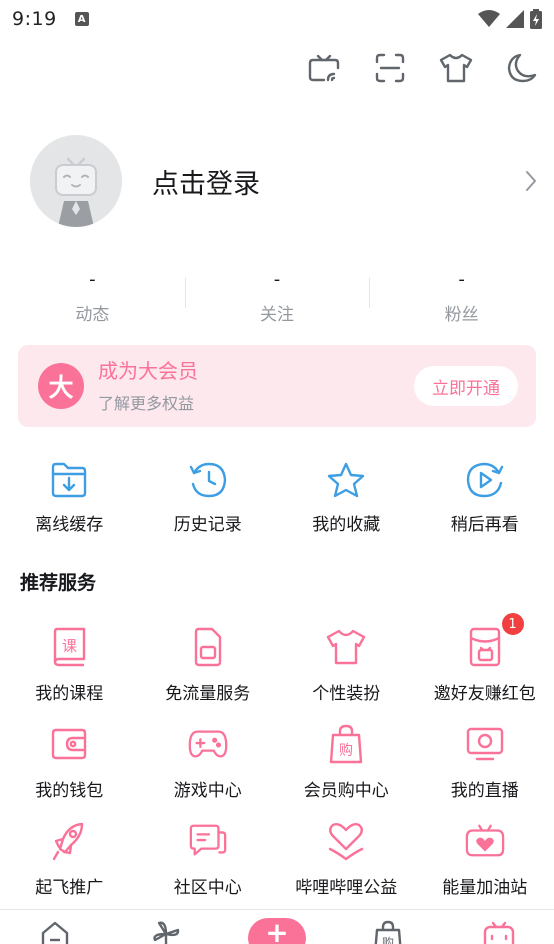 The width and height of the screenshot is (554, 944). I want to click on scan-button, so click(390, 68).